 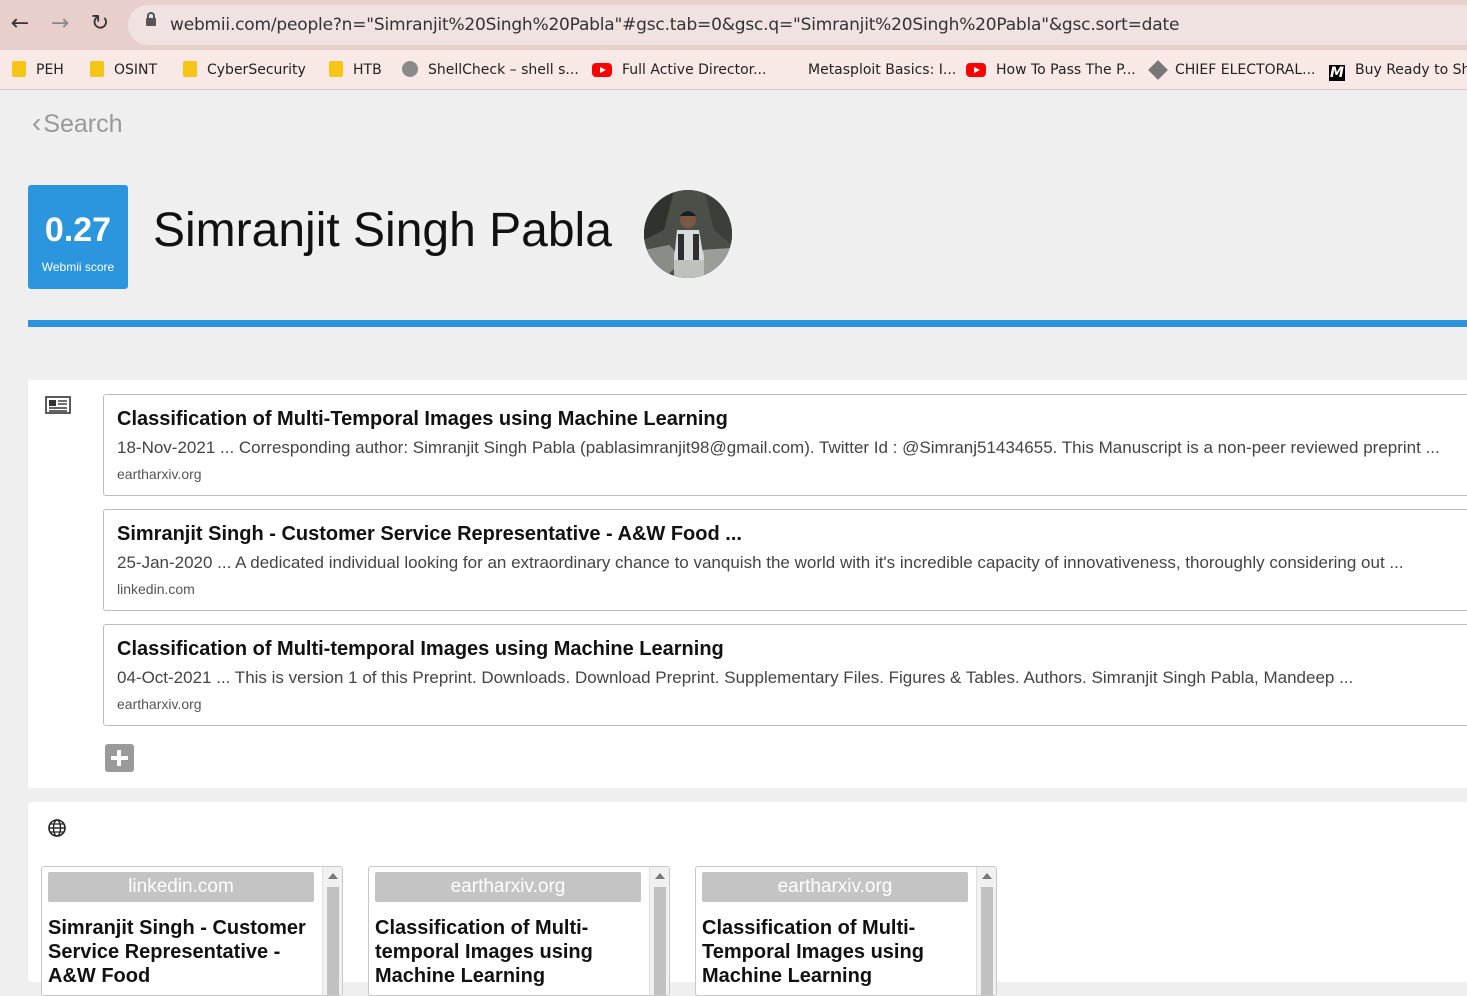 I want to click on person-name: Simranjit Singh Pabla, so click(x=382, y=230).